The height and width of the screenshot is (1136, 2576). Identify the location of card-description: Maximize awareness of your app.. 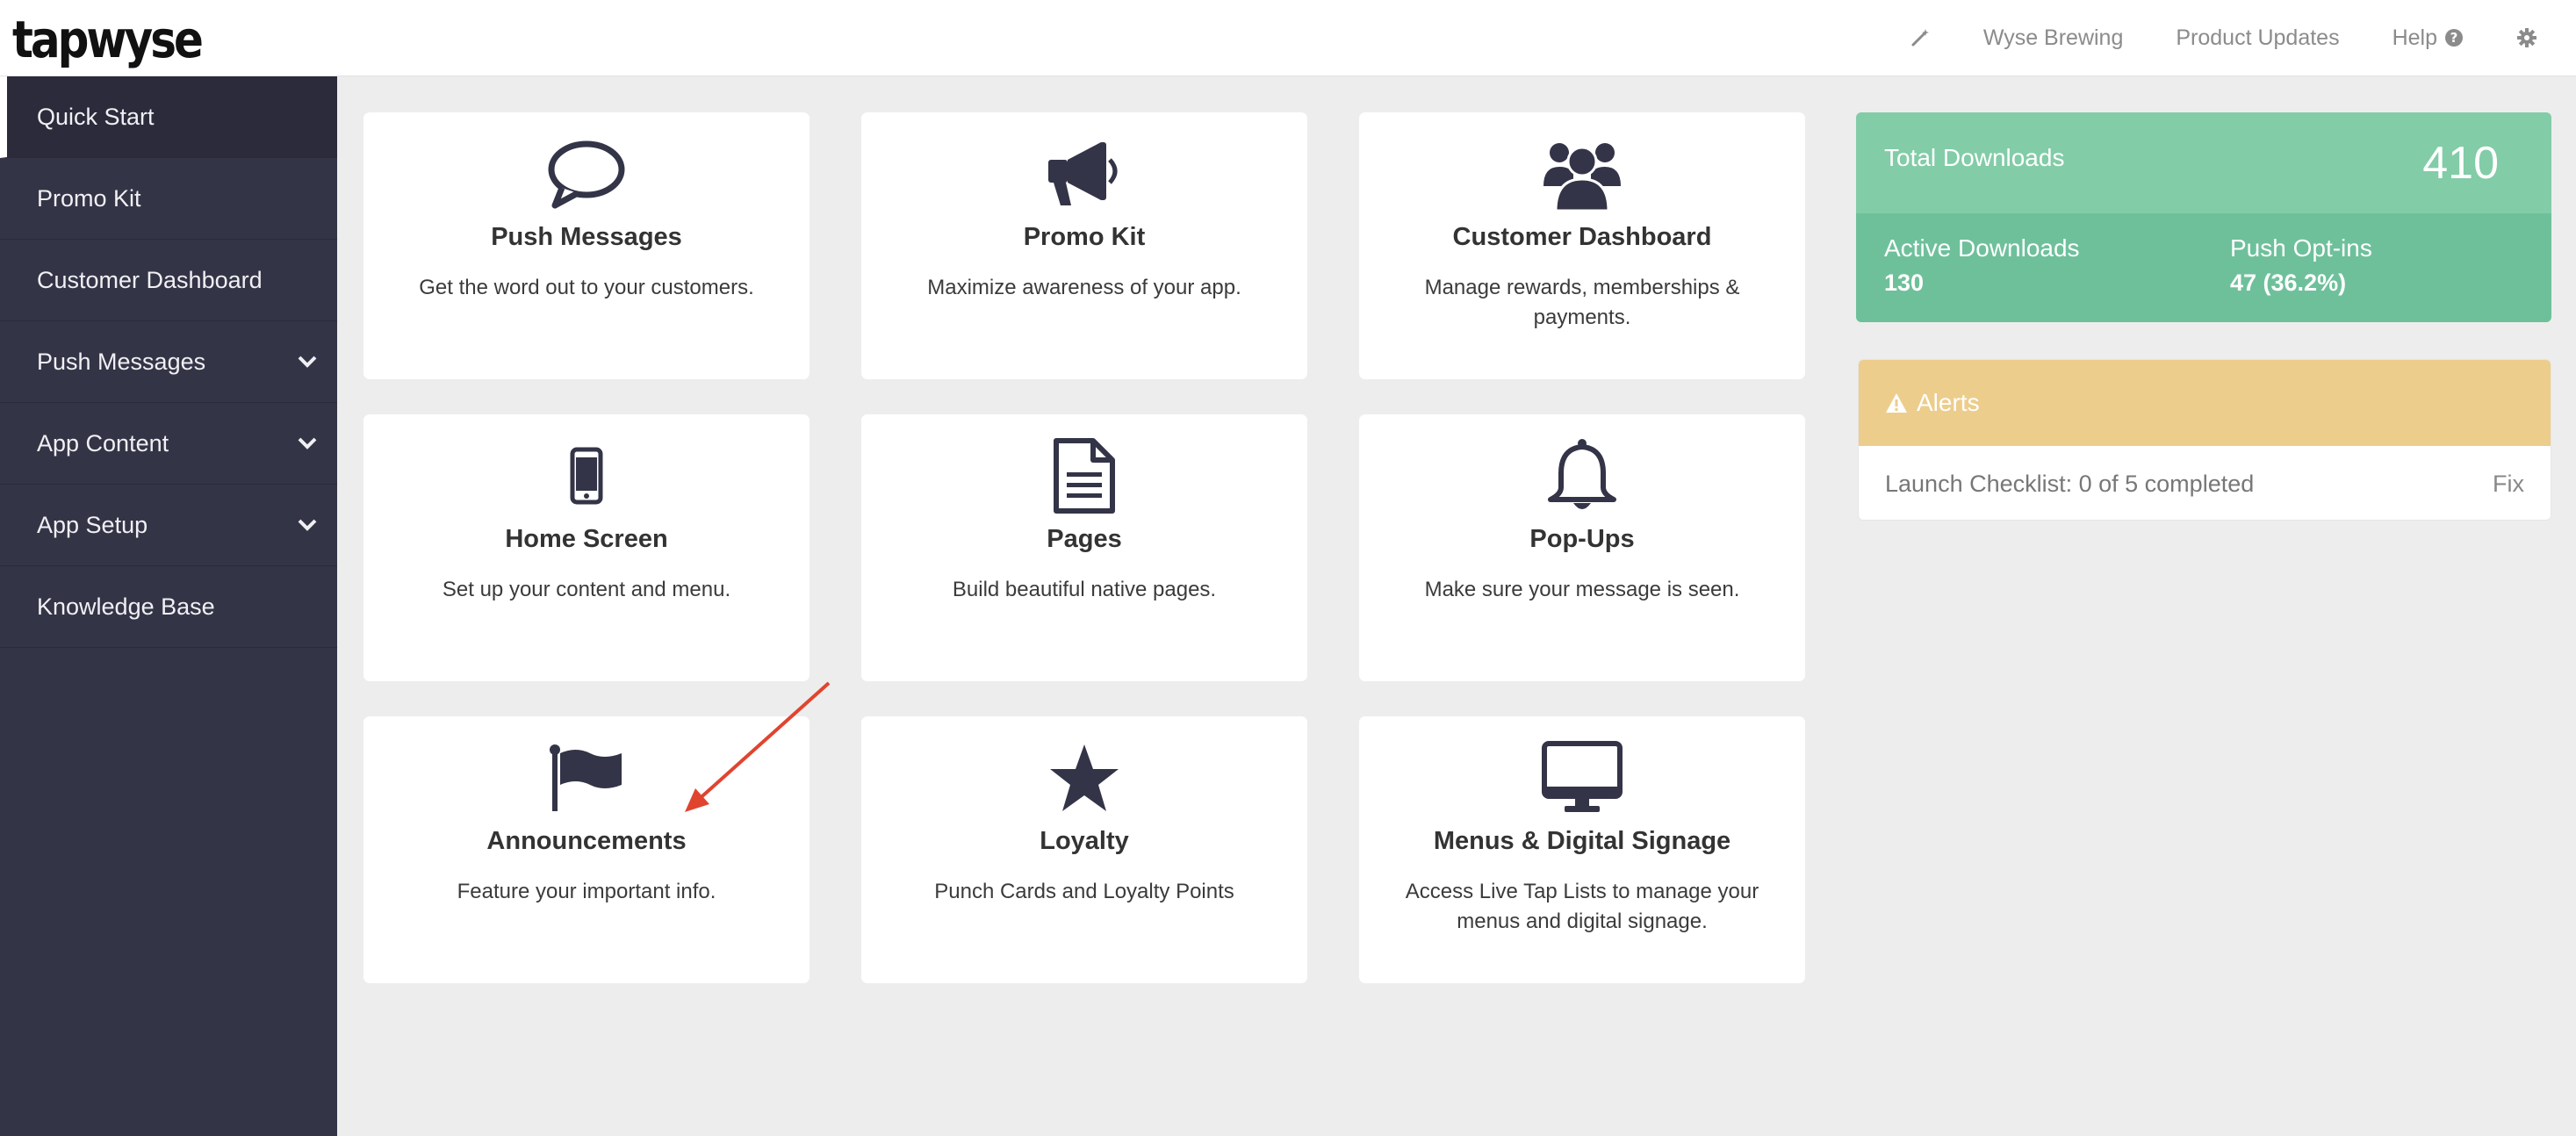
(1084, 287).